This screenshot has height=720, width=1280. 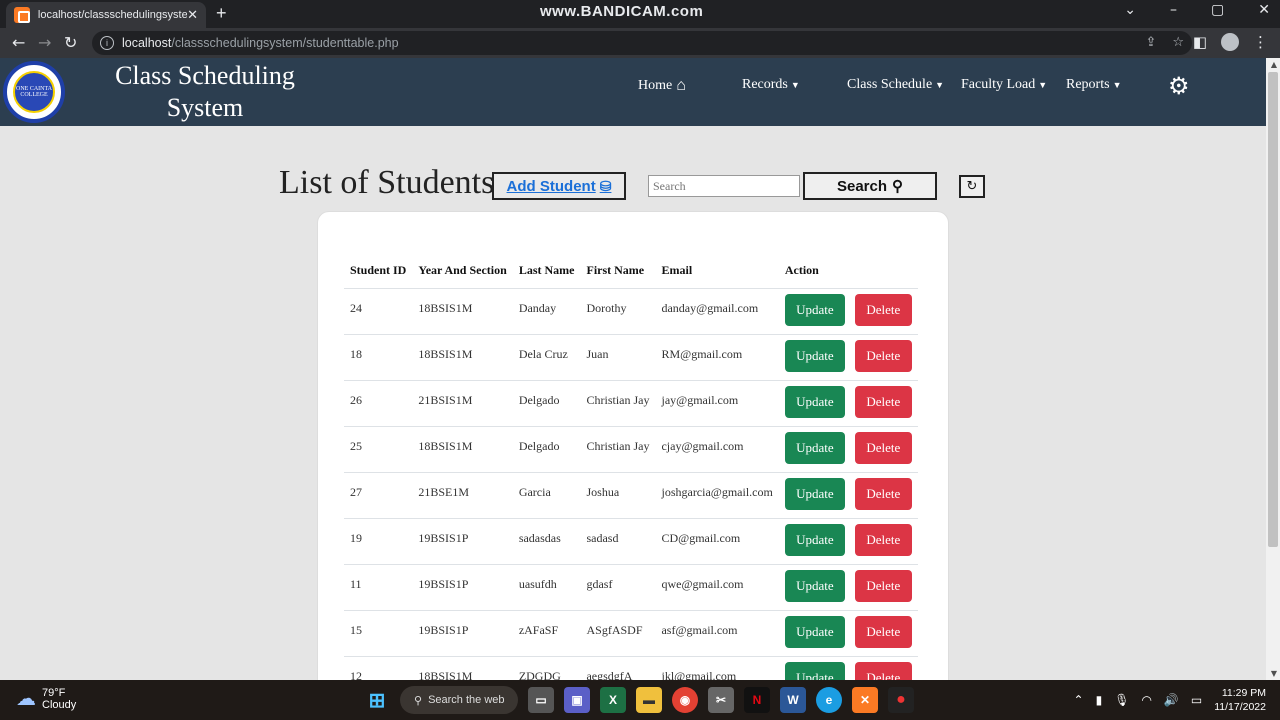 What do you see at coordinates (1099, 700) in the screenshot?
I see `meet-icon: ▮` at bounding box center [1099, 700].